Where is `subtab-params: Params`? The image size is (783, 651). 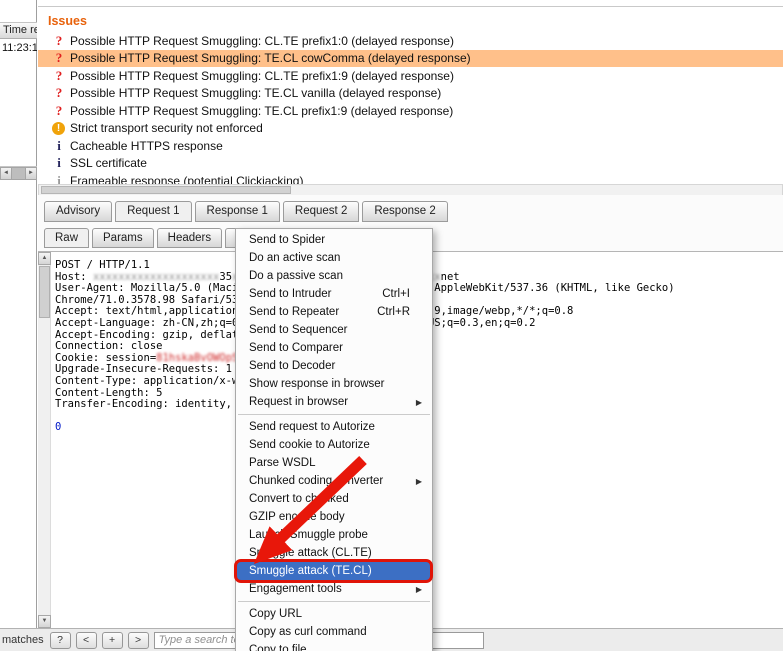 subtab-params: Params is located at coordinates (123, 238).